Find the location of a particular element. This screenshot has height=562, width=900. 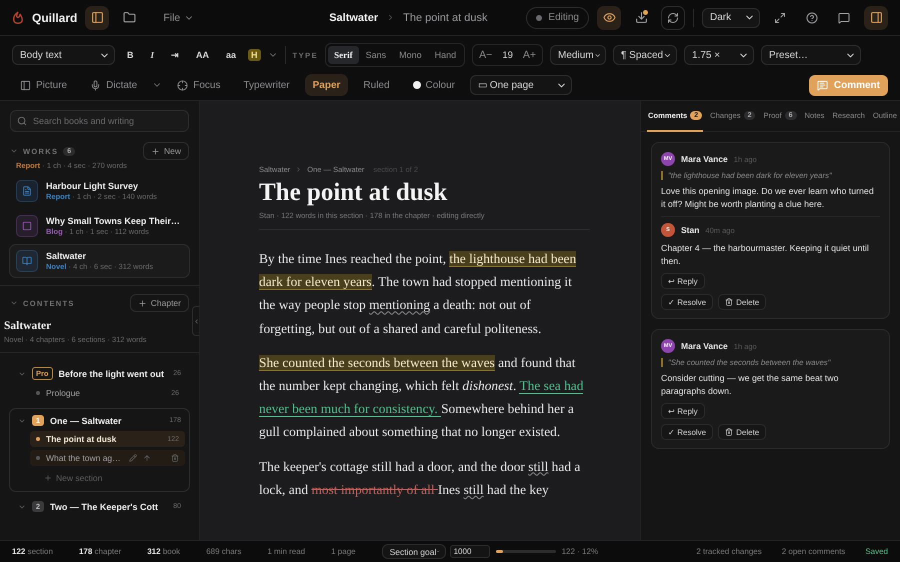

style-select: Body text is located at coordinates (63, 55).